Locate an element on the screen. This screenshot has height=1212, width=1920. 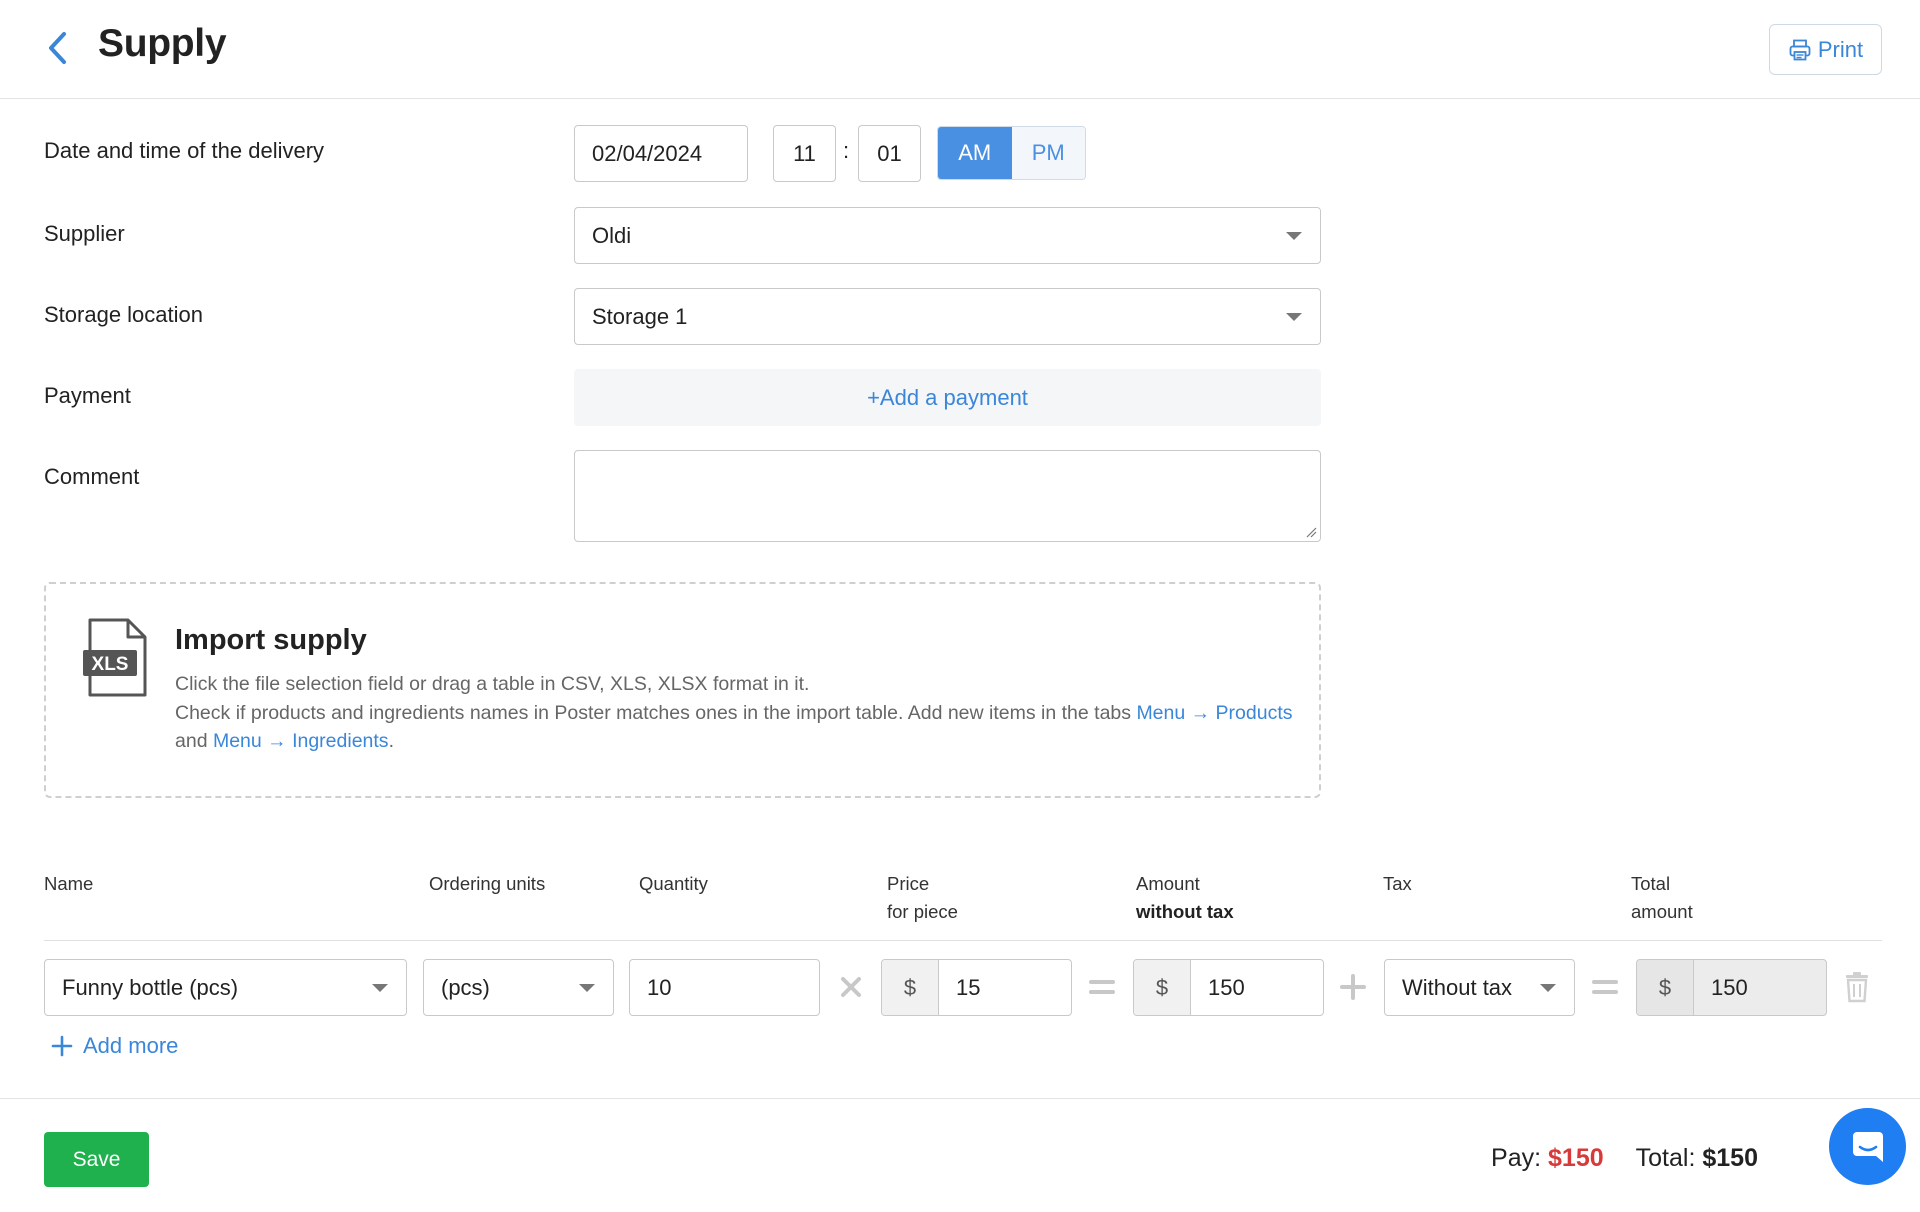
supplier-select: Oldi is located at coordinates (947, 235).